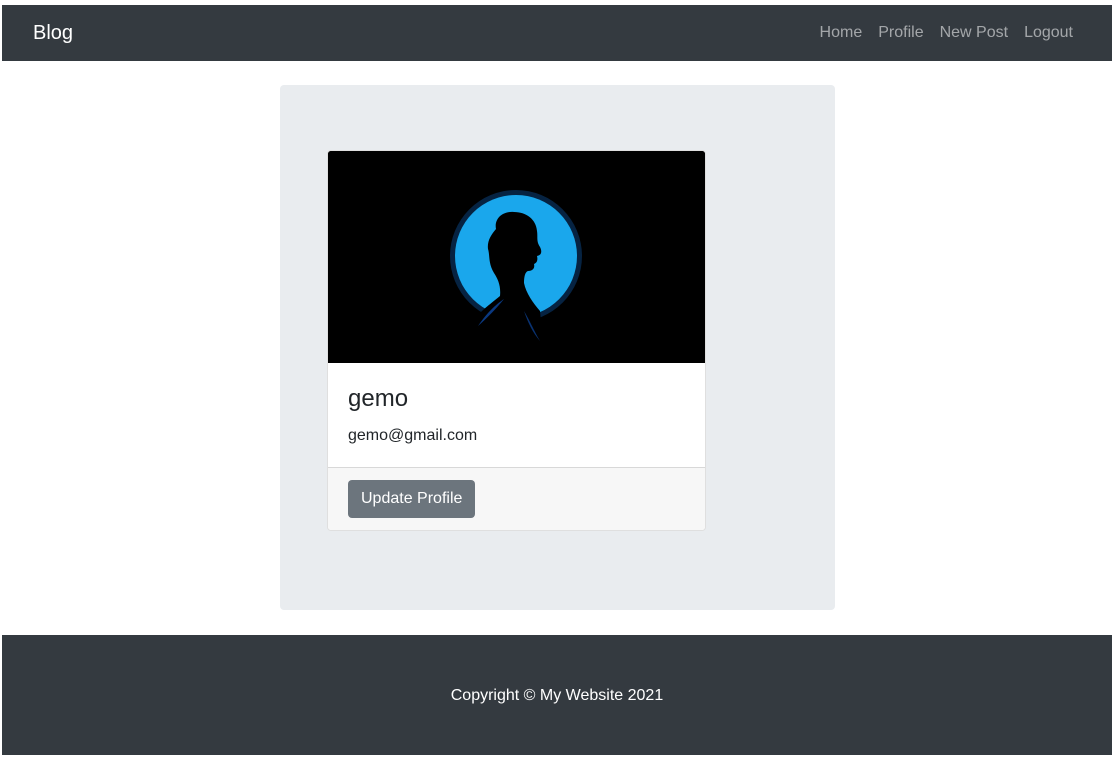 This screenshot has width=1119, height=761. I want to click on card-footer: Update Profile, so click(516, 498).